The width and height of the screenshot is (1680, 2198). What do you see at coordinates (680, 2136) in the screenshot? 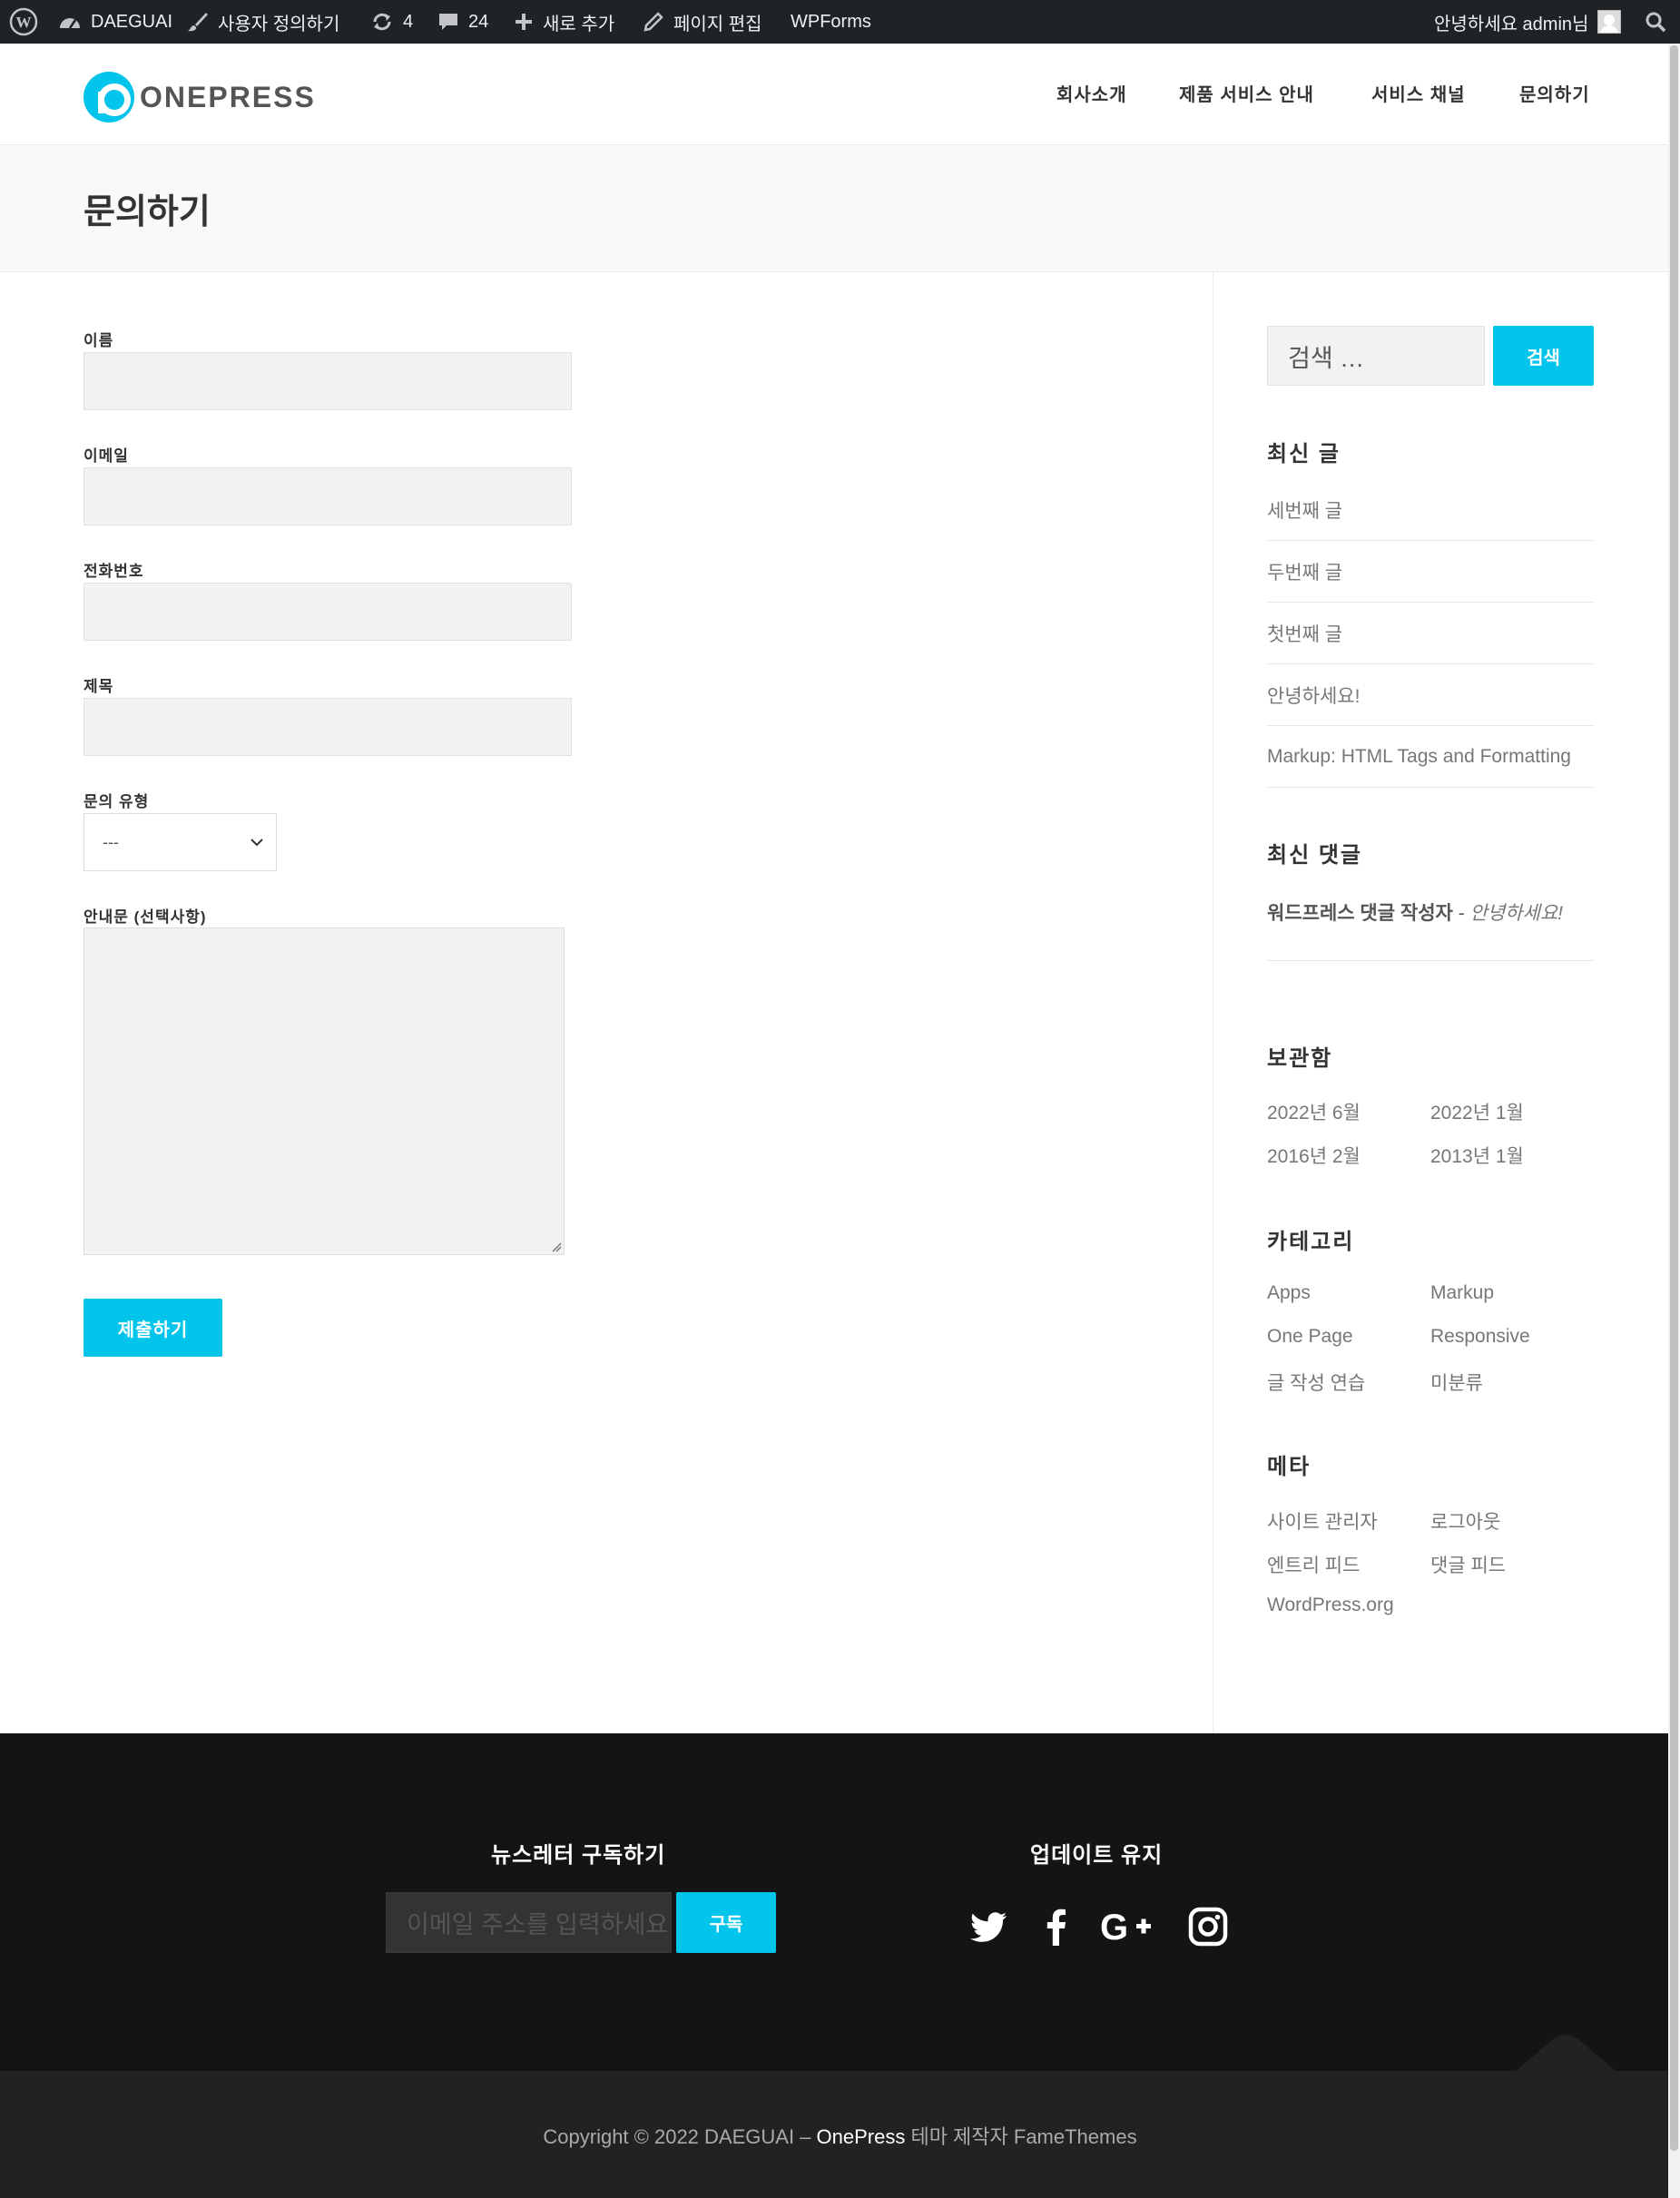
I see `copyright-prefix: Copyright © 2022 DAEGUAI –` at bounding box center [680, 2136].